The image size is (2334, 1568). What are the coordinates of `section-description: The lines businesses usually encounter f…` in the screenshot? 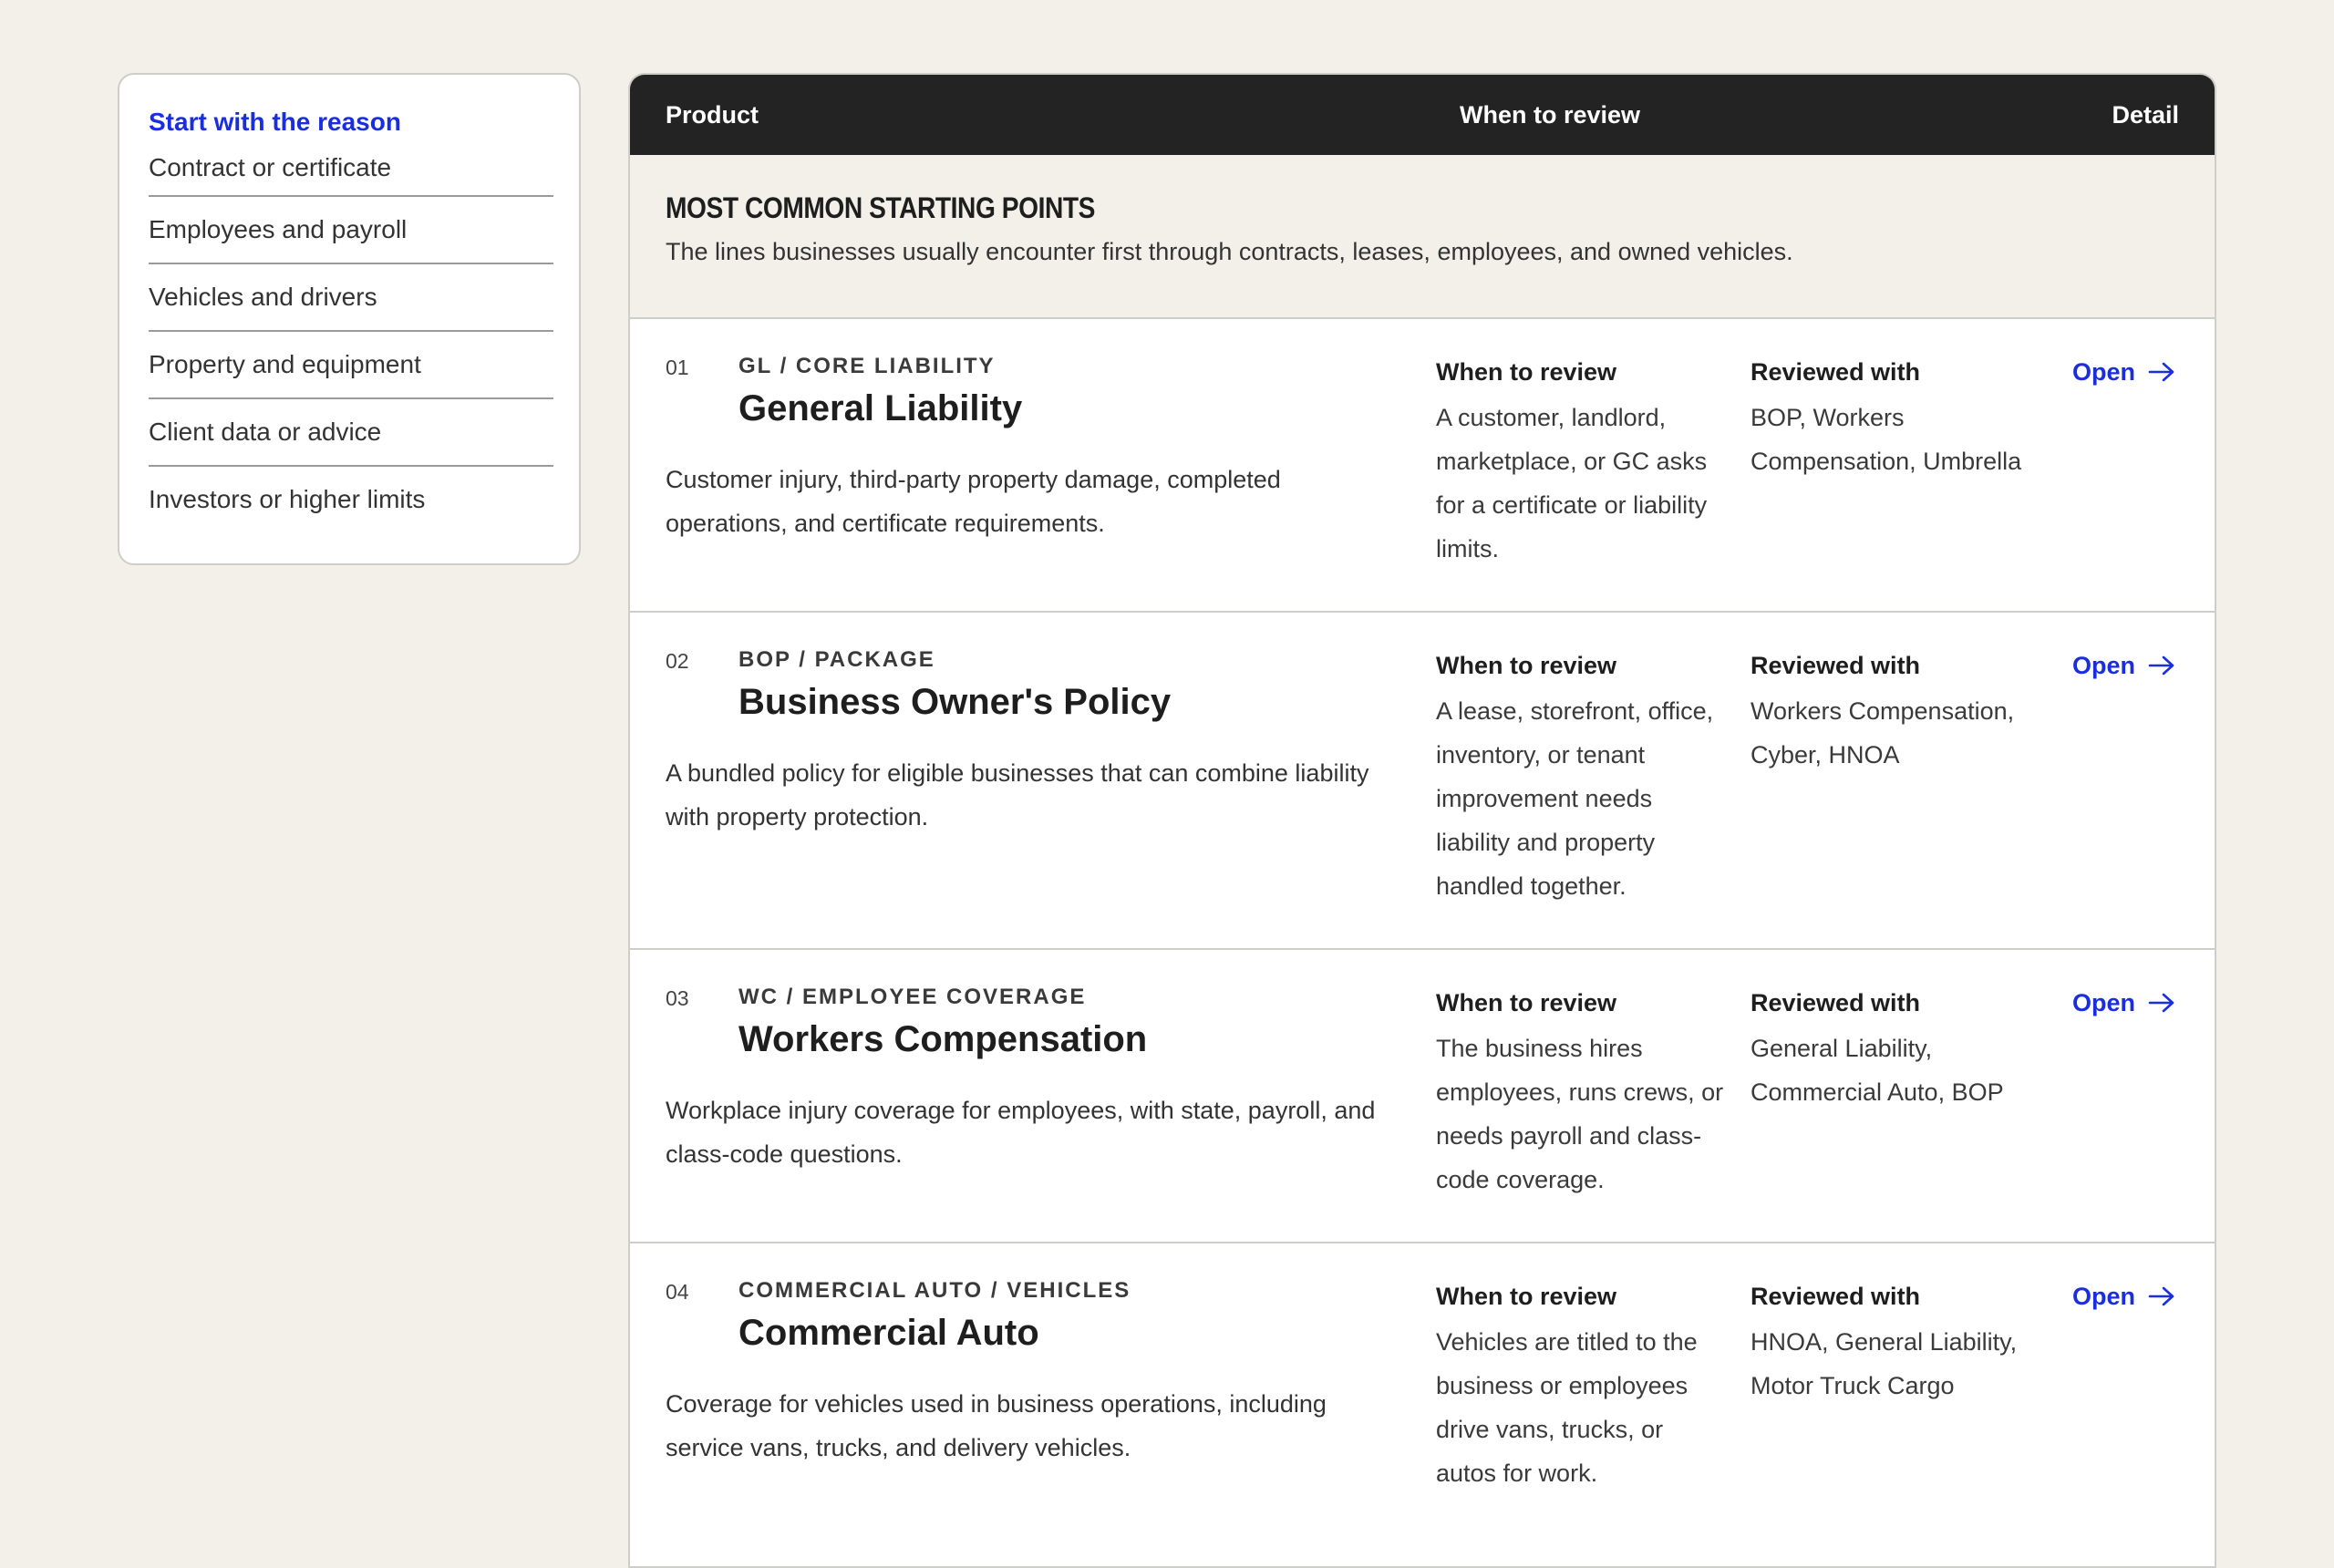 It's located at (1229, 251).